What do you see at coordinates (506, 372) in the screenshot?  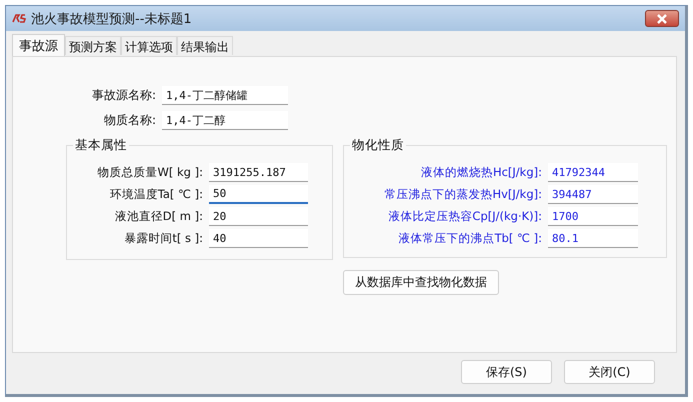 I see `dialog-button: 保存(S)` at bounding box center [506, 372].